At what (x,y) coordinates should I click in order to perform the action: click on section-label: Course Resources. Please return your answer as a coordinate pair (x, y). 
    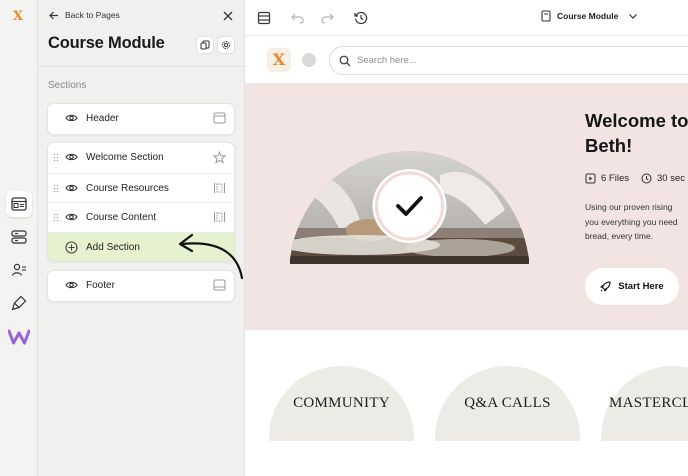
    Looking at the image, I should click on (127, 188).